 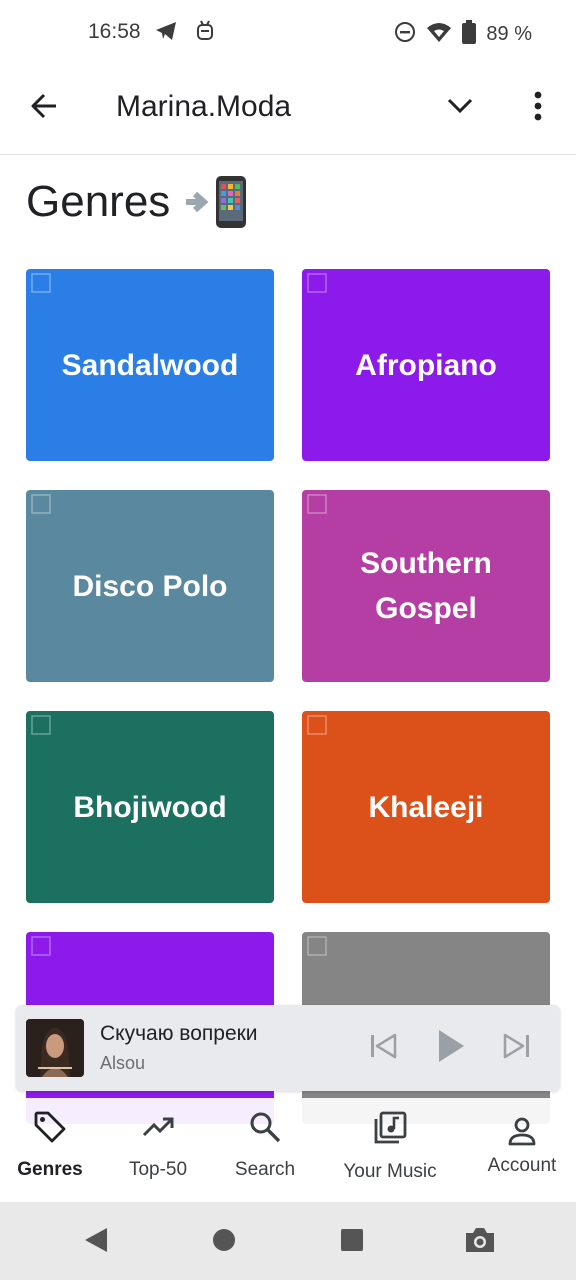 I want to click on tag-icon, so click(x=50, y=1129).